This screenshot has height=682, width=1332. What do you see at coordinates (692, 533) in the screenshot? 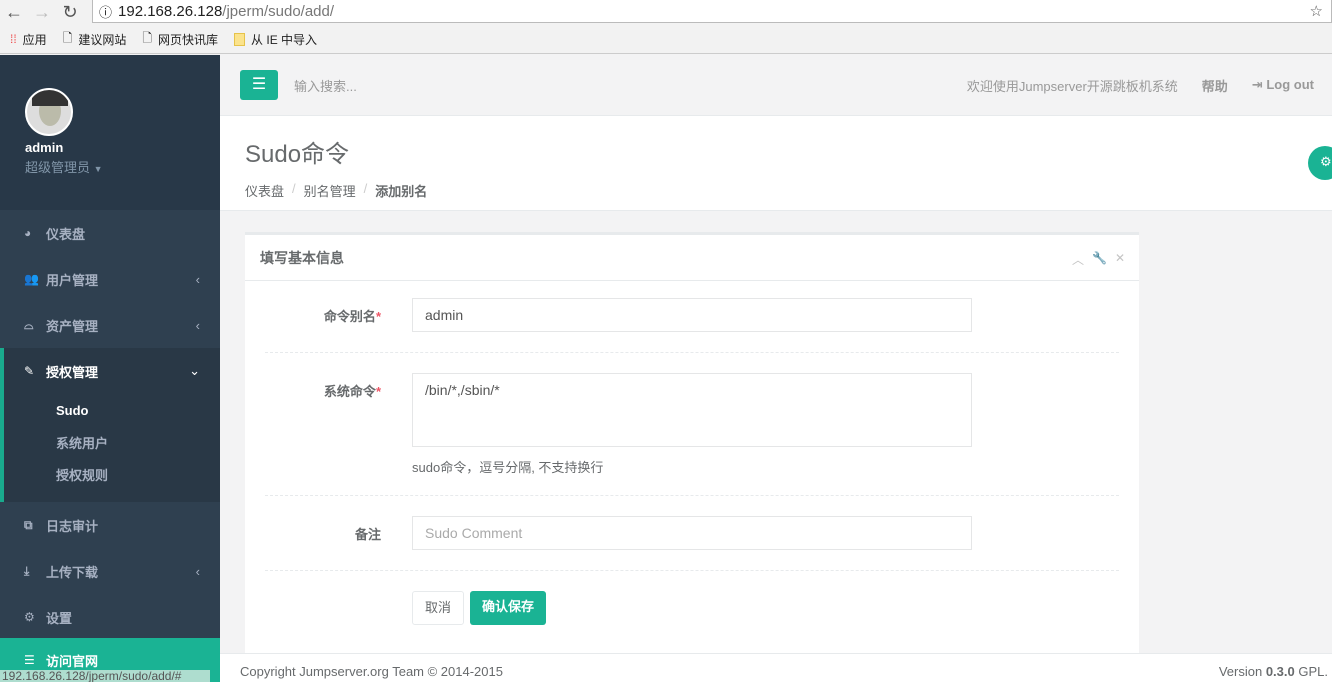
I see `comment-input: Sudo Comment` at bounding box center [692, 533].